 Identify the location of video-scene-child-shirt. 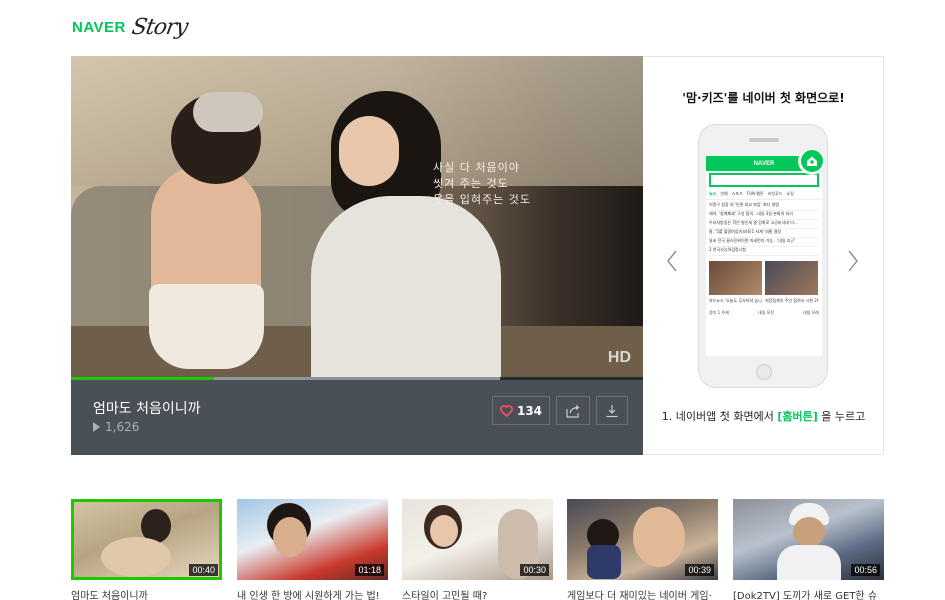
(228, 112).